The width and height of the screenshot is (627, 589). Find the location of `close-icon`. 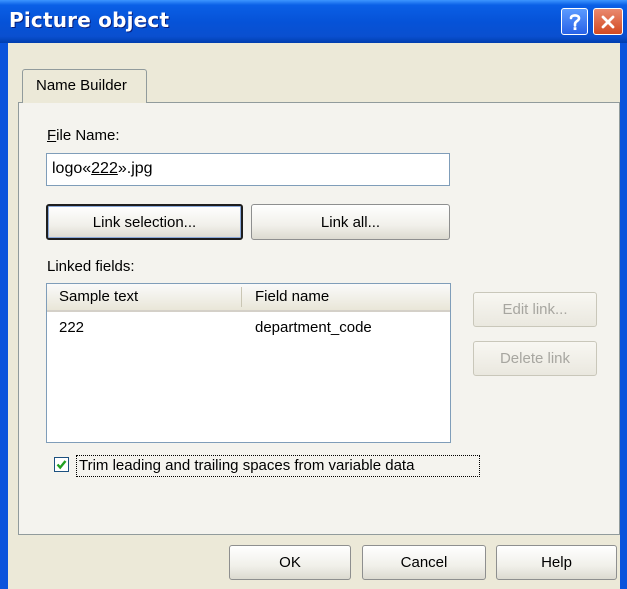

close-icon is located at coordinates (608, 21).